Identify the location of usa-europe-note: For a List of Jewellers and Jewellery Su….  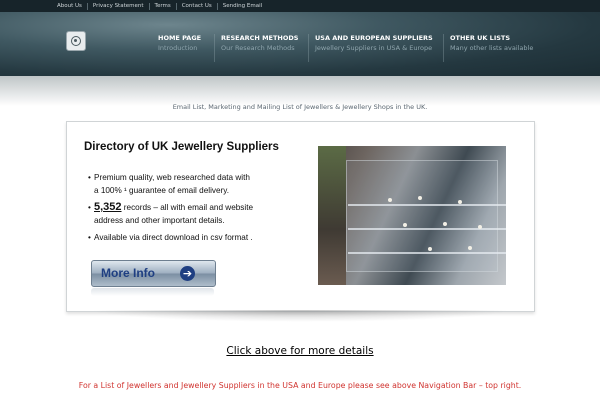
(300, 385).